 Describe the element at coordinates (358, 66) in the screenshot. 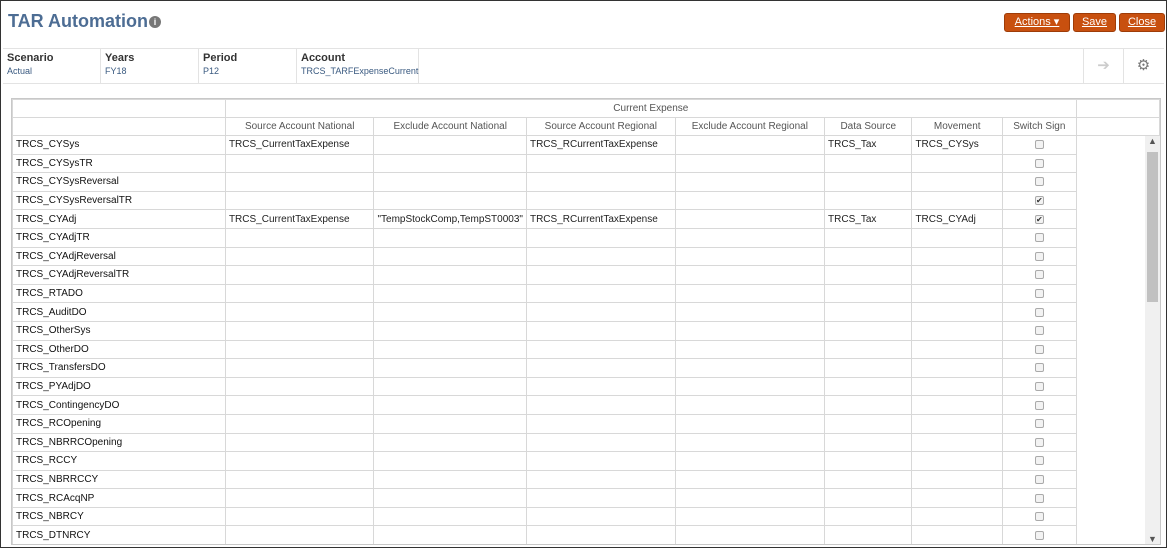

I see `pov-account: Account TRCS_TARFExpenseCurrent` at that location.